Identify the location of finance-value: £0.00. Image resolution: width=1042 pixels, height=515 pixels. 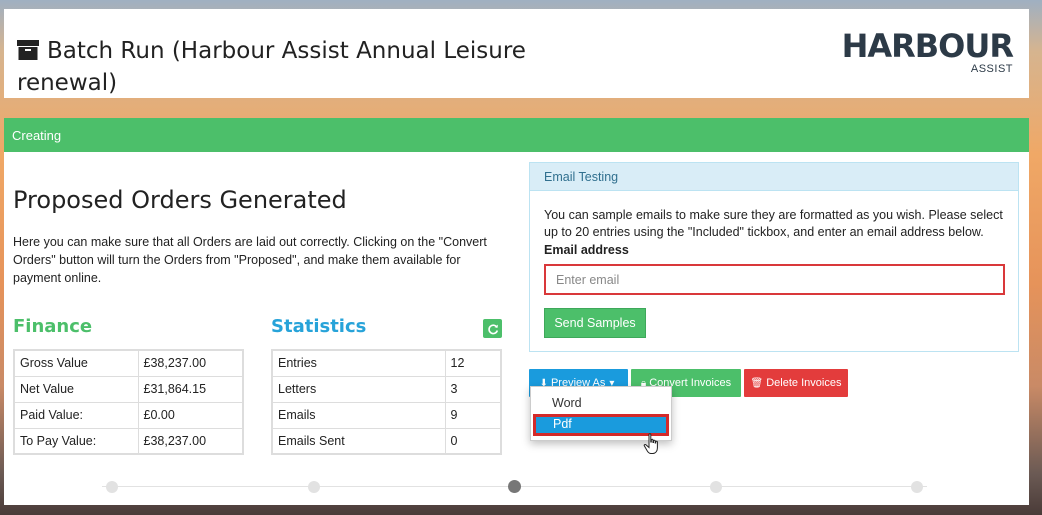
(190, 415).